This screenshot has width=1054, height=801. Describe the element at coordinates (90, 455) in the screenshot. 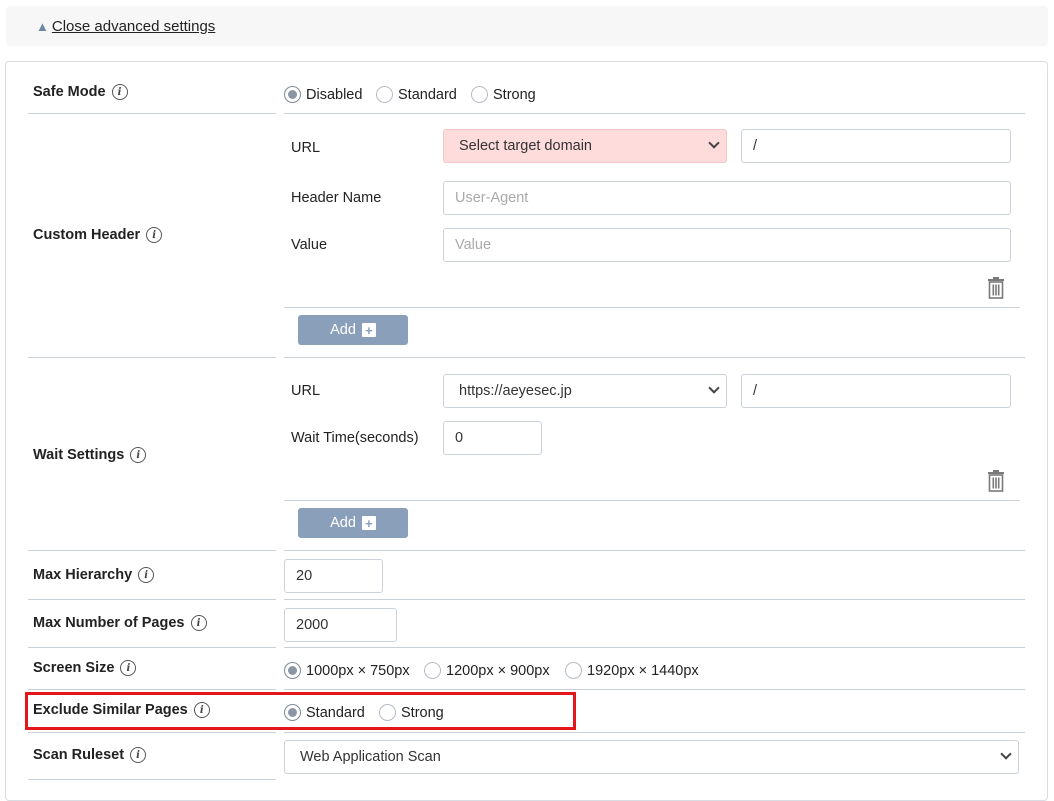

I see `wait-settings-label: Wait Settings i` at that location.